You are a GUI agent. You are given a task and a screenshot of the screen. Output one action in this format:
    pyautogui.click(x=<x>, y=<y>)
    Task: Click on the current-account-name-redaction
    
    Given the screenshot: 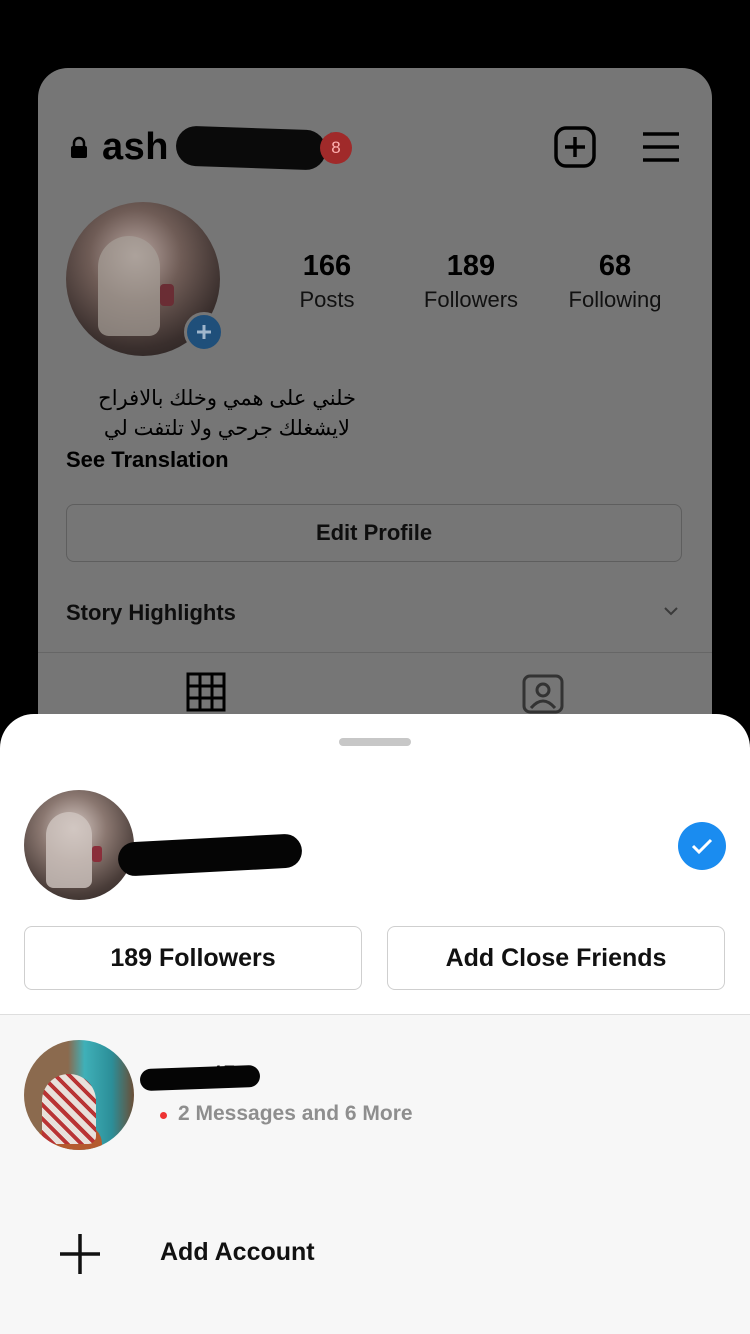 What is the action you would take?
    pyautogui.click(x=210, y=855)
    